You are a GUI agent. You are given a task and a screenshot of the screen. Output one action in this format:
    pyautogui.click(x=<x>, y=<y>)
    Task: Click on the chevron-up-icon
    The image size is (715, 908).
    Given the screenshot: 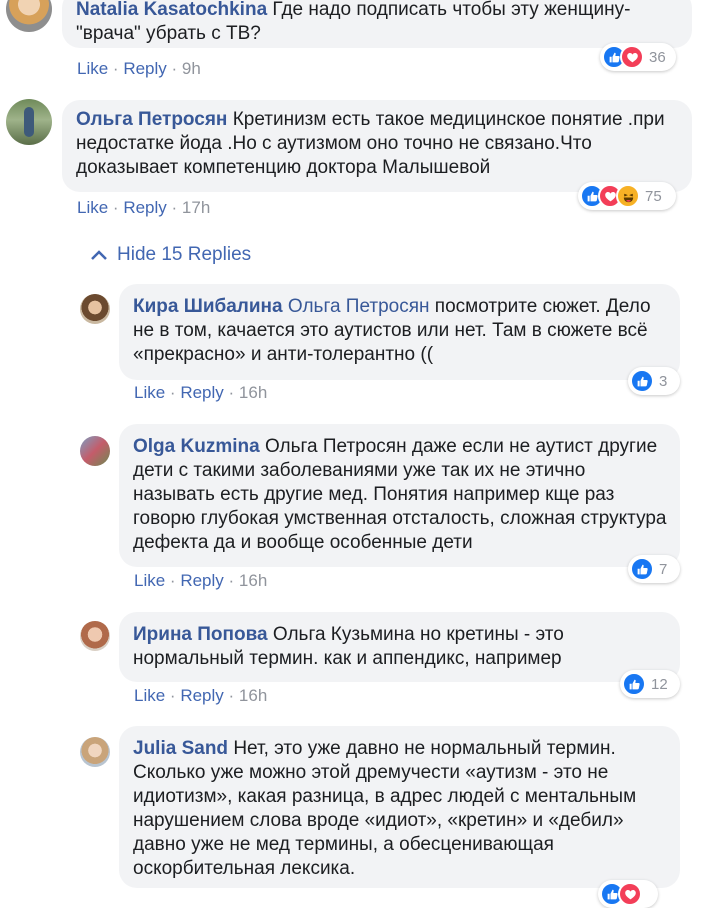 What is the action you would take?
    pyautogui.click(x=99, y=255)
    